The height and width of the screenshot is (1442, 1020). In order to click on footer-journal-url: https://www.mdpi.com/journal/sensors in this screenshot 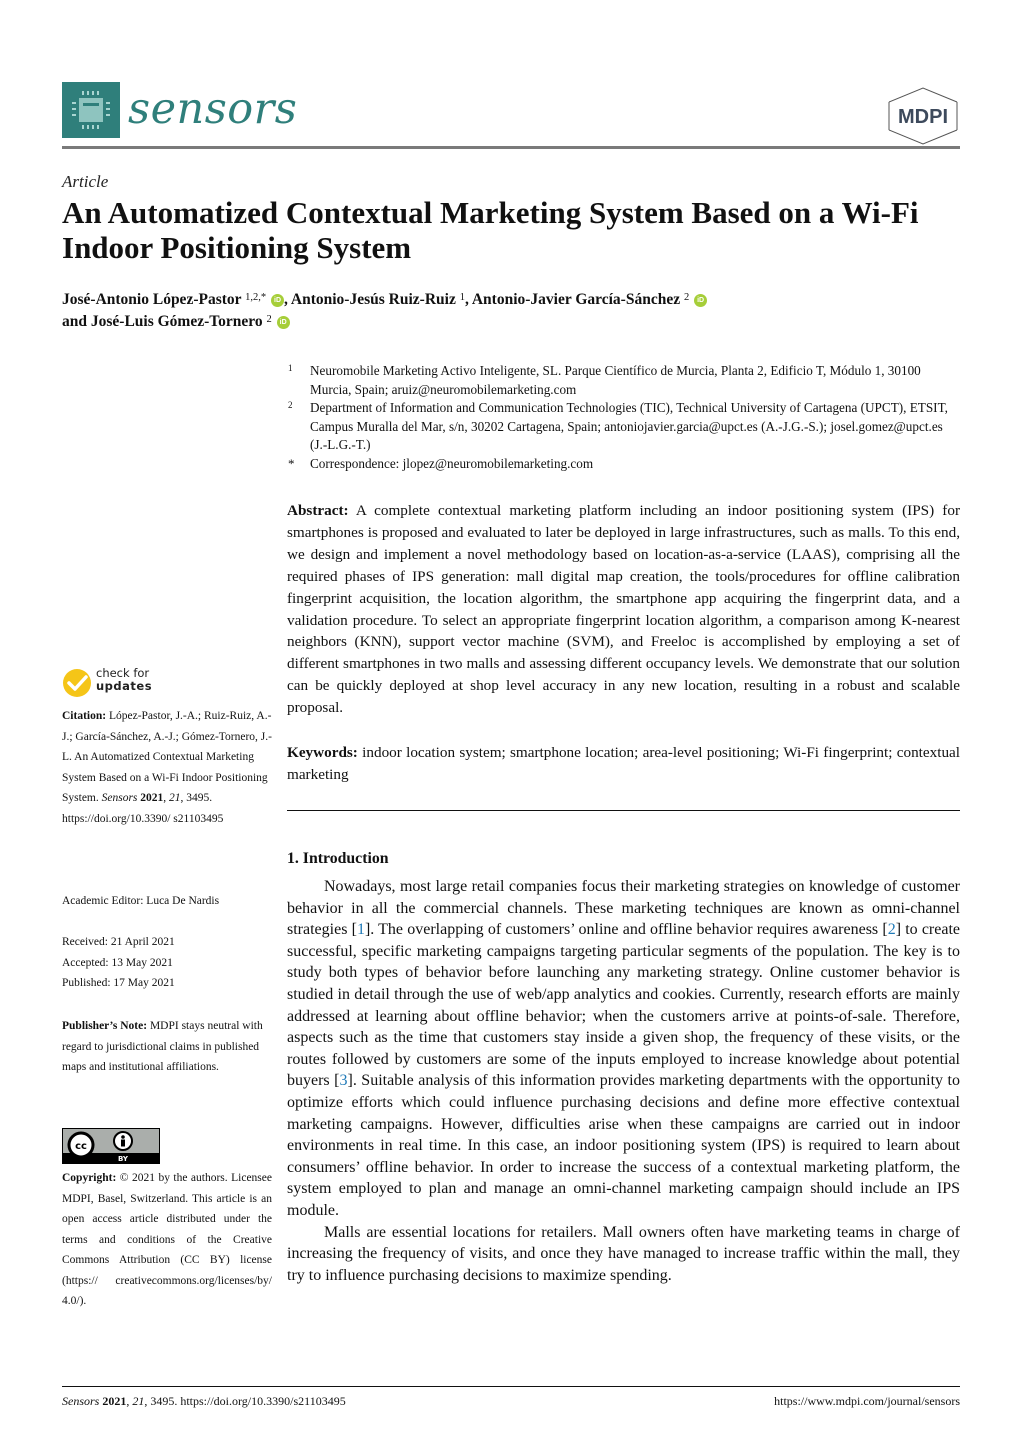, I will do `click(867, 1401)`.